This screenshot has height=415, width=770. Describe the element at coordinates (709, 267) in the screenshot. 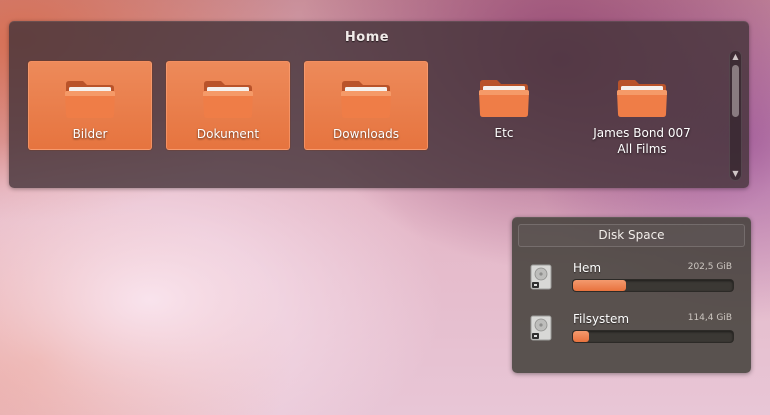

I see `drive-size: 202,5 GiB` at that location.